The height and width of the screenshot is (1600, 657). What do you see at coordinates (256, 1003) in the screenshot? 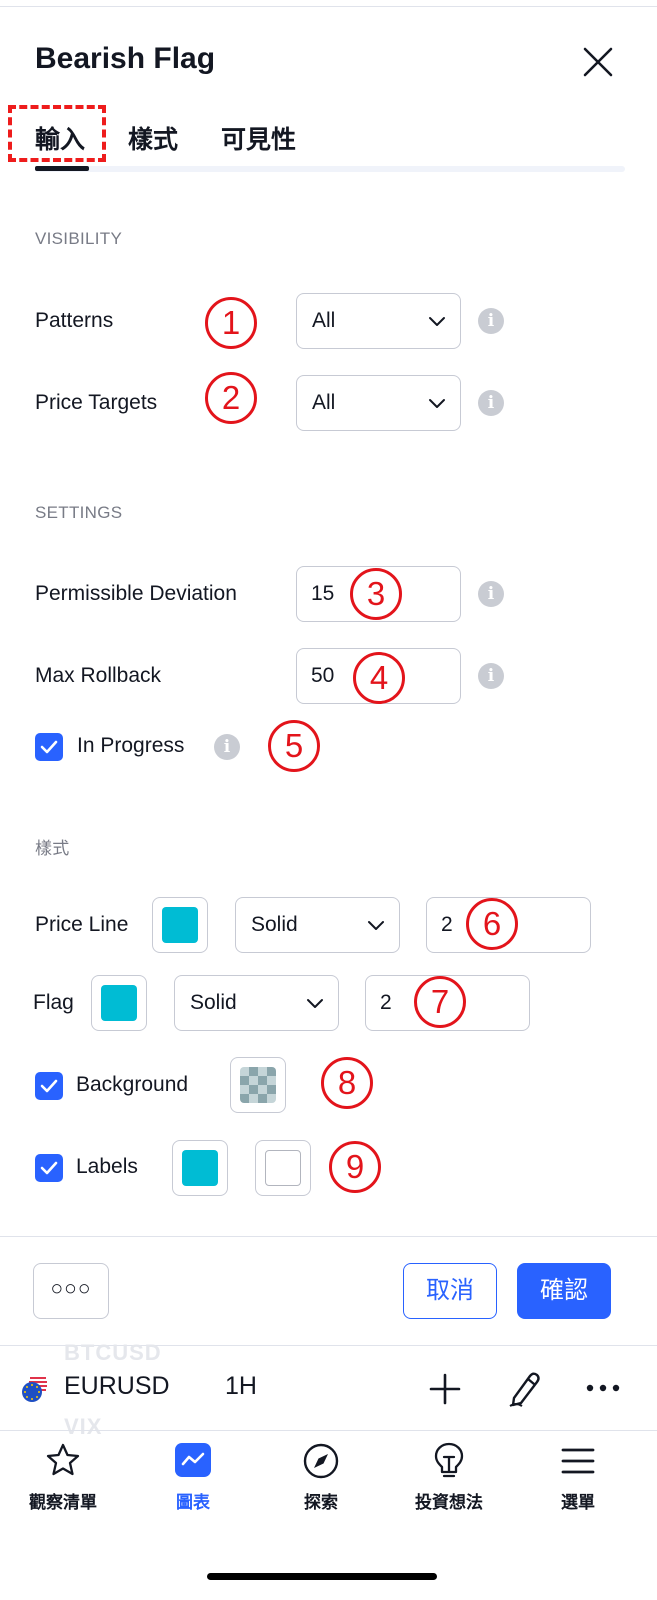
I see `flag-style-select: Solid` at bounding box center [256, 1003].